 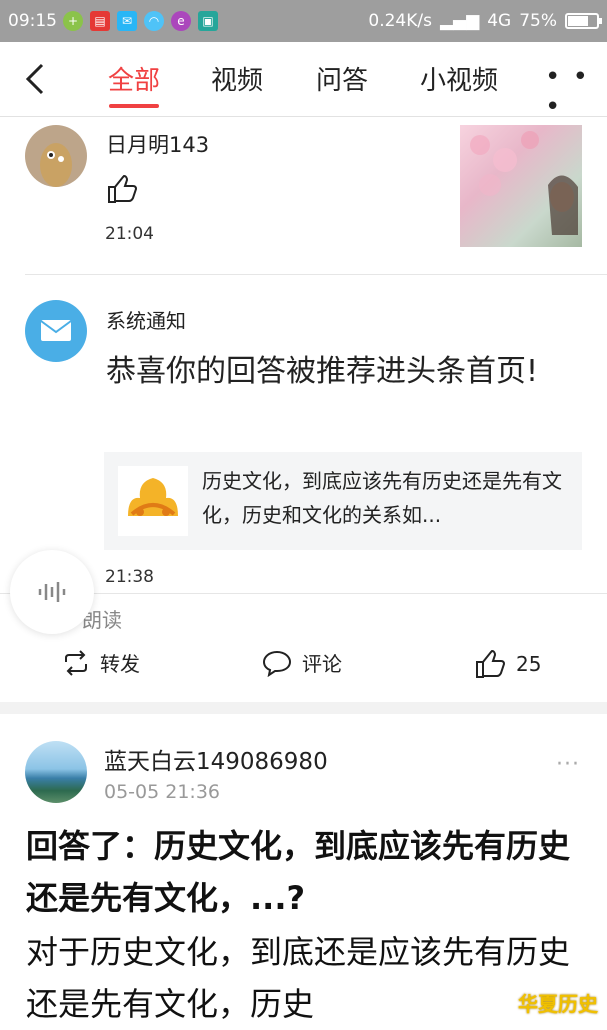 I want to click on scan-icon: ▣, so click(x=208, y=21).